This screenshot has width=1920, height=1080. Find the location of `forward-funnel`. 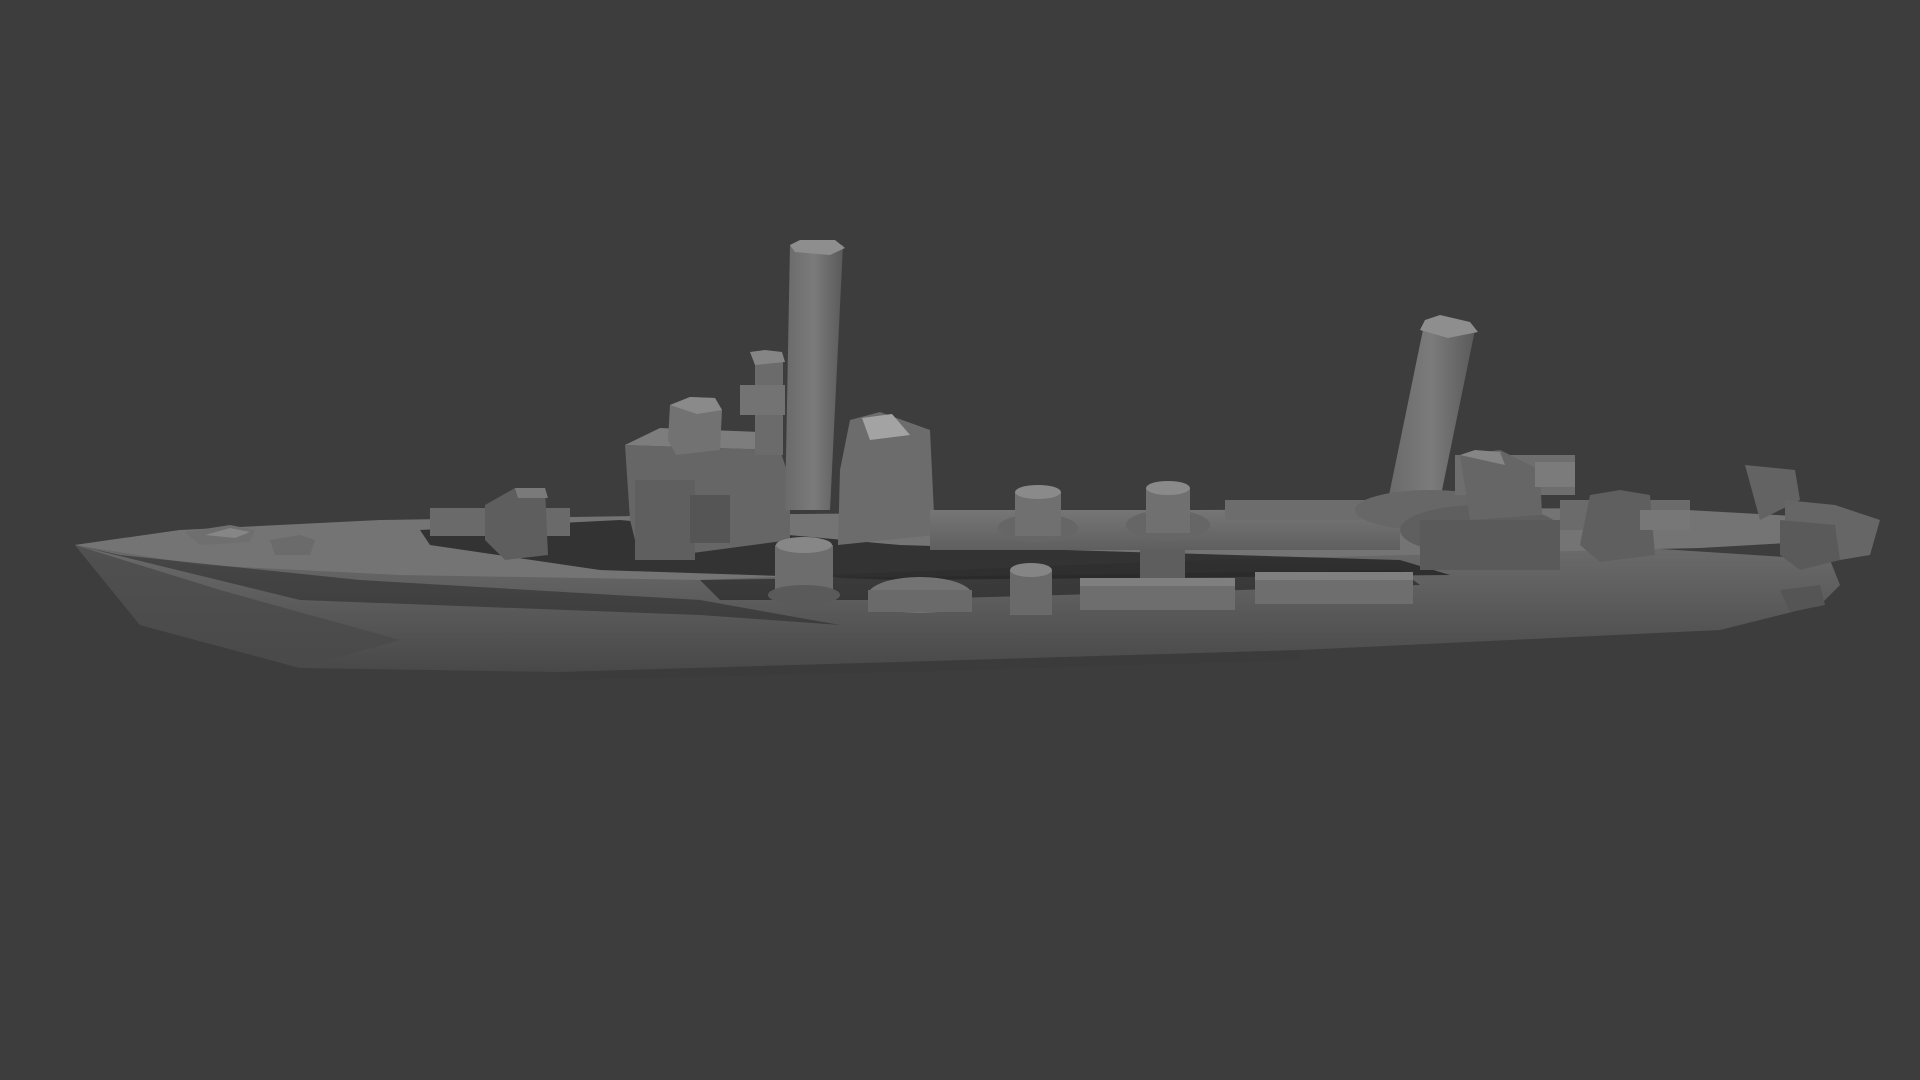

forward-funnel is located at coordinates (815, 375).